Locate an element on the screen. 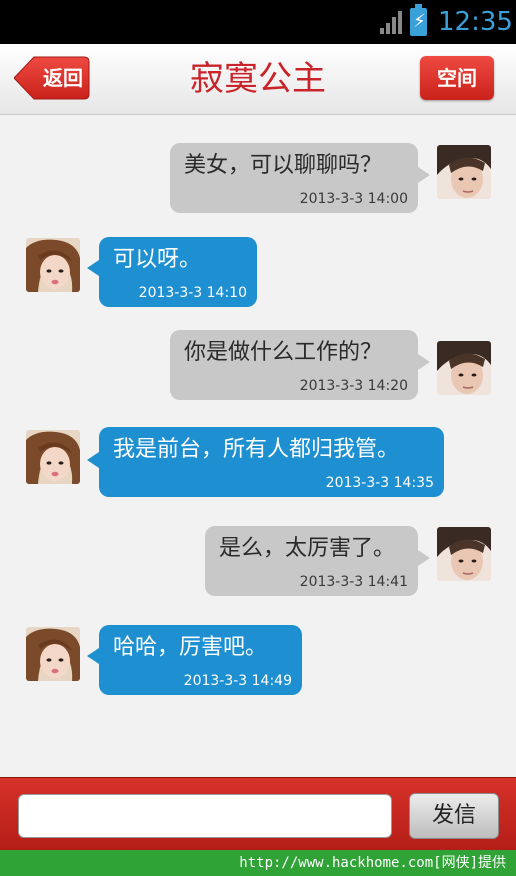 The height and width of the screenshot is (876, 516). message-text: 可以呀。 is located at coordinates (157, 259).